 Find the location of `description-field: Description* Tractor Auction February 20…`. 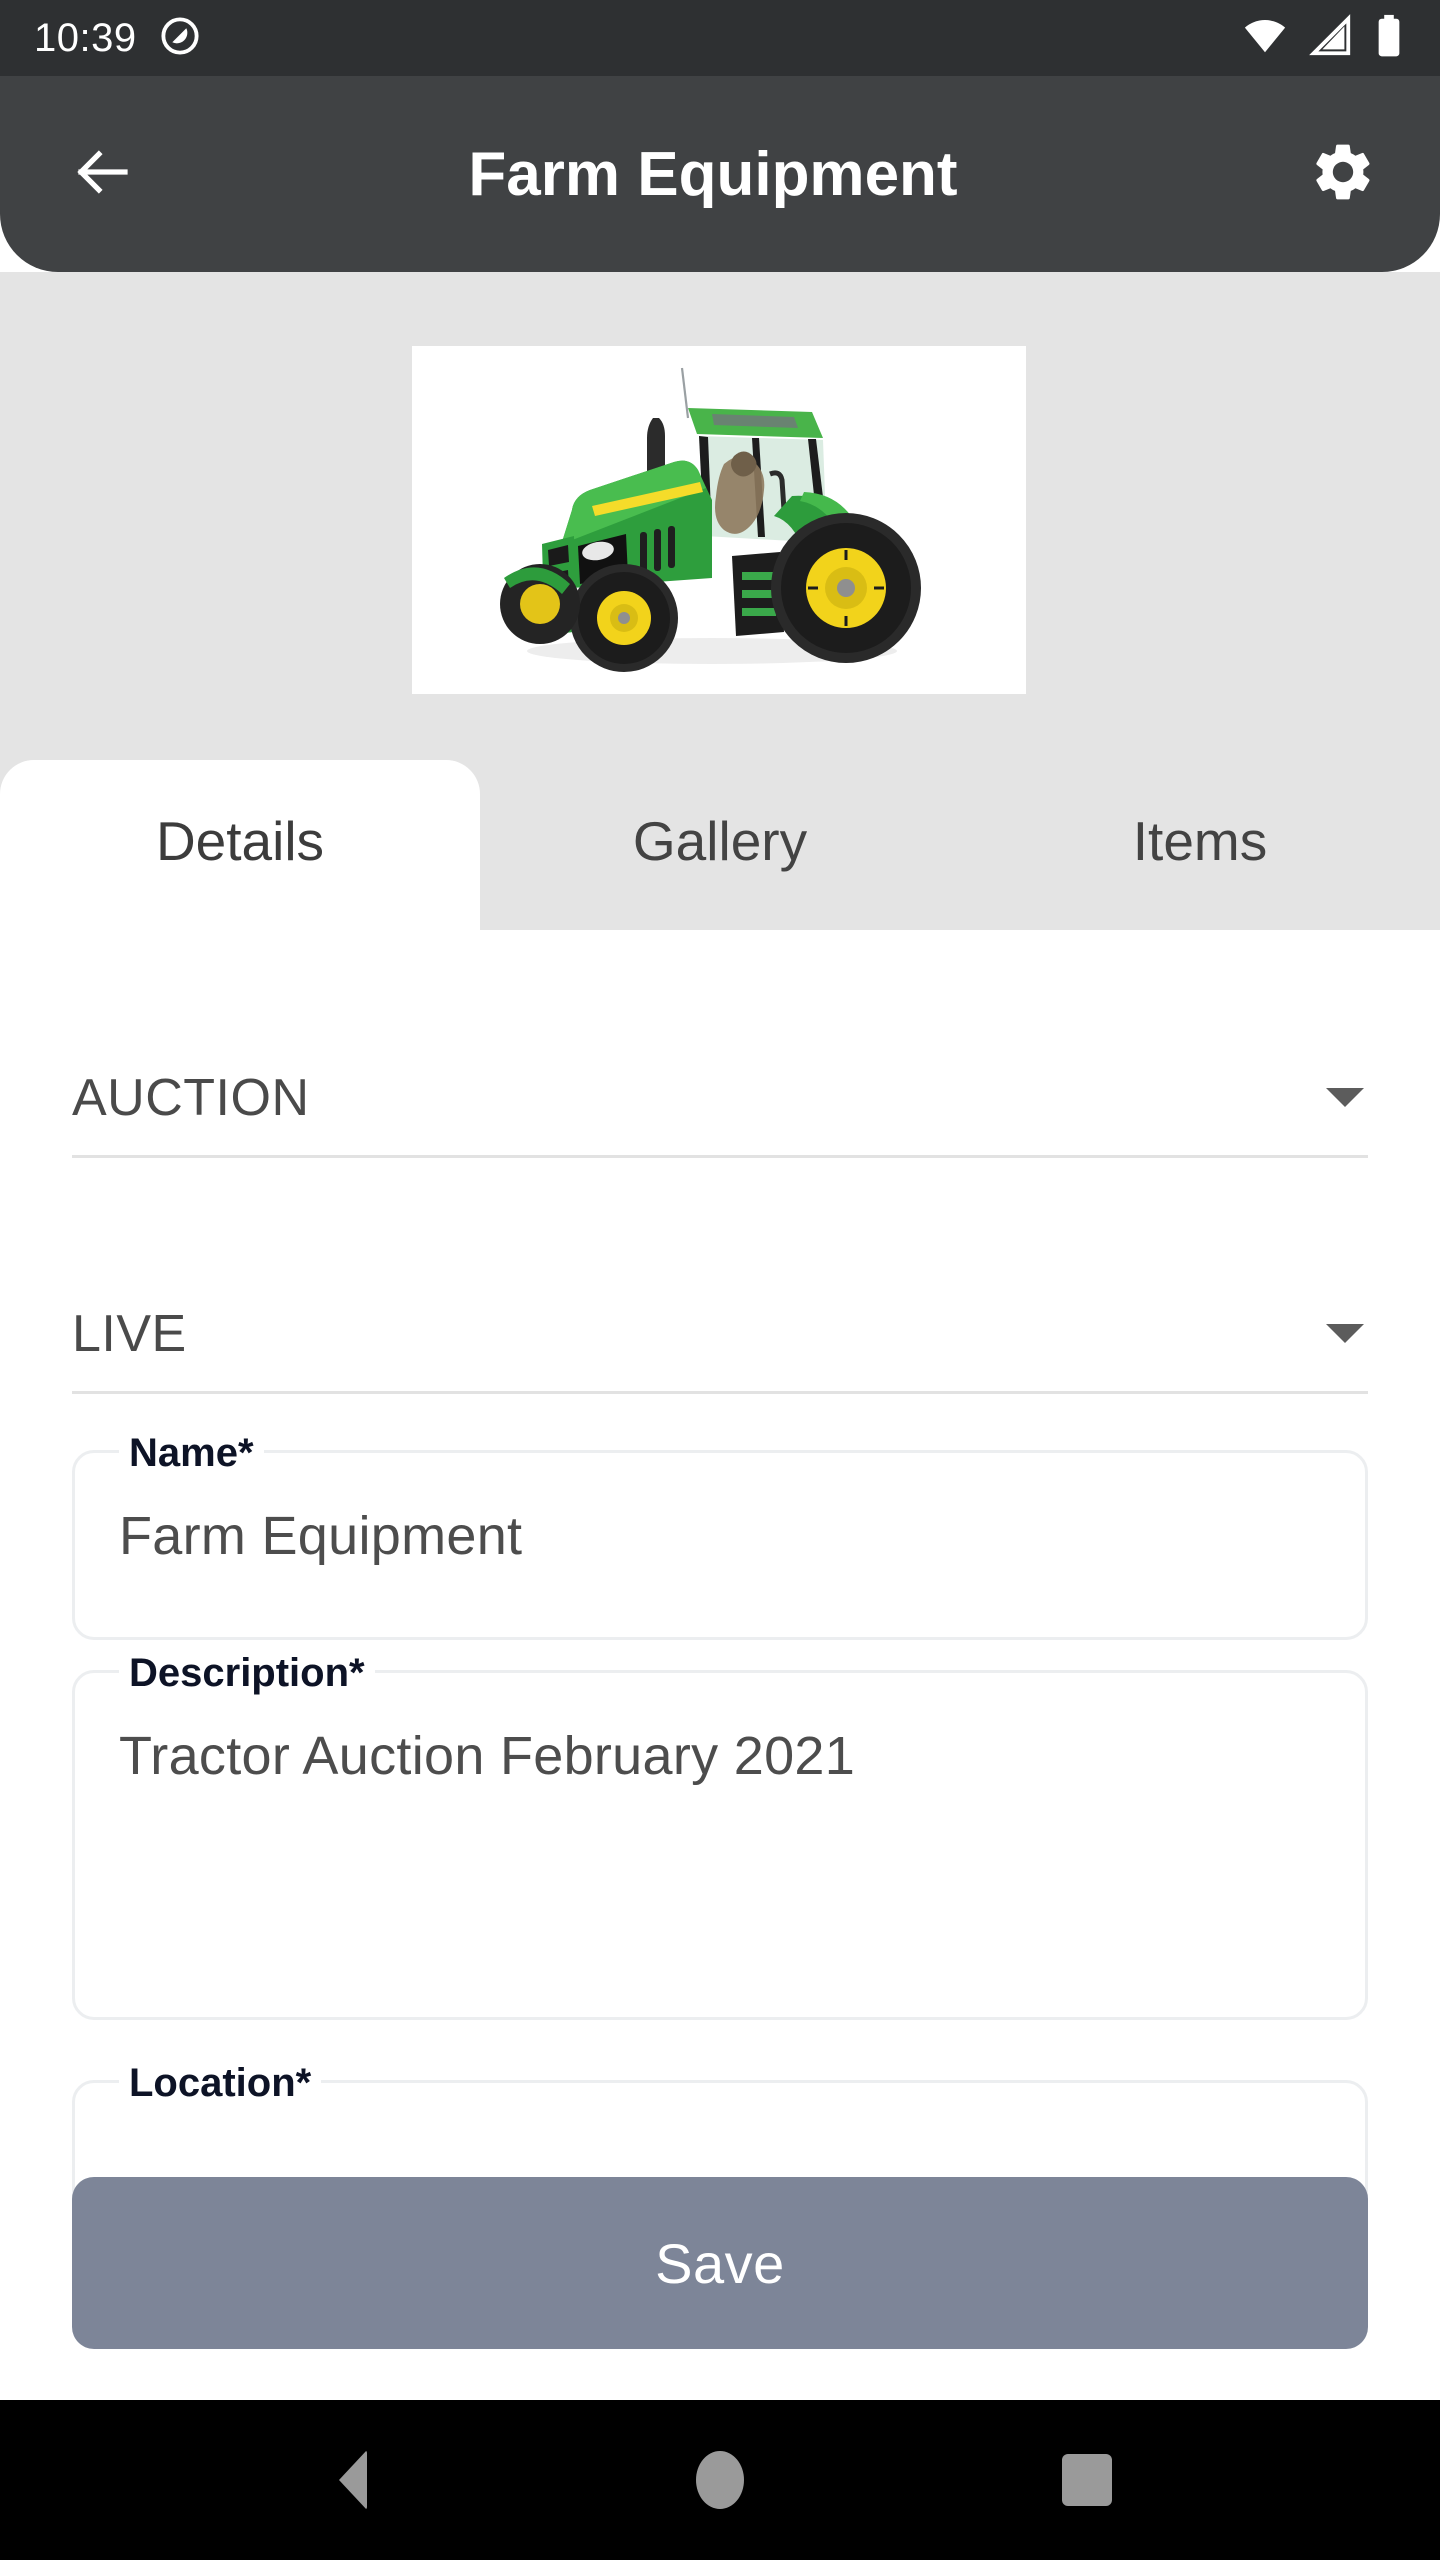

description-field: Description* Tractor Auction February 20… is located at coordinates (720, 1833).